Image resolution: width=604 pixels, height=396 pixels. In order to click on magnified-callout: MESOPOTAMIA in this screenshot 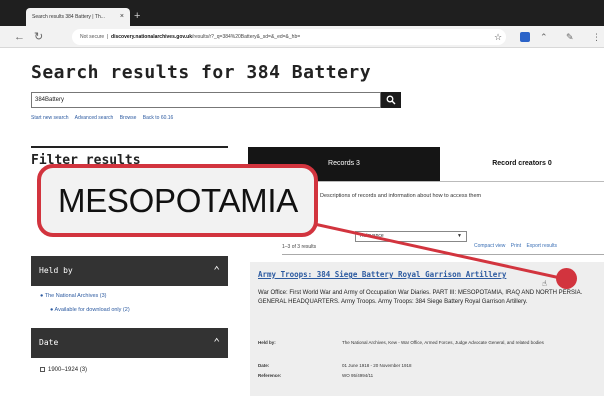, I will do `click(177, 200)`.